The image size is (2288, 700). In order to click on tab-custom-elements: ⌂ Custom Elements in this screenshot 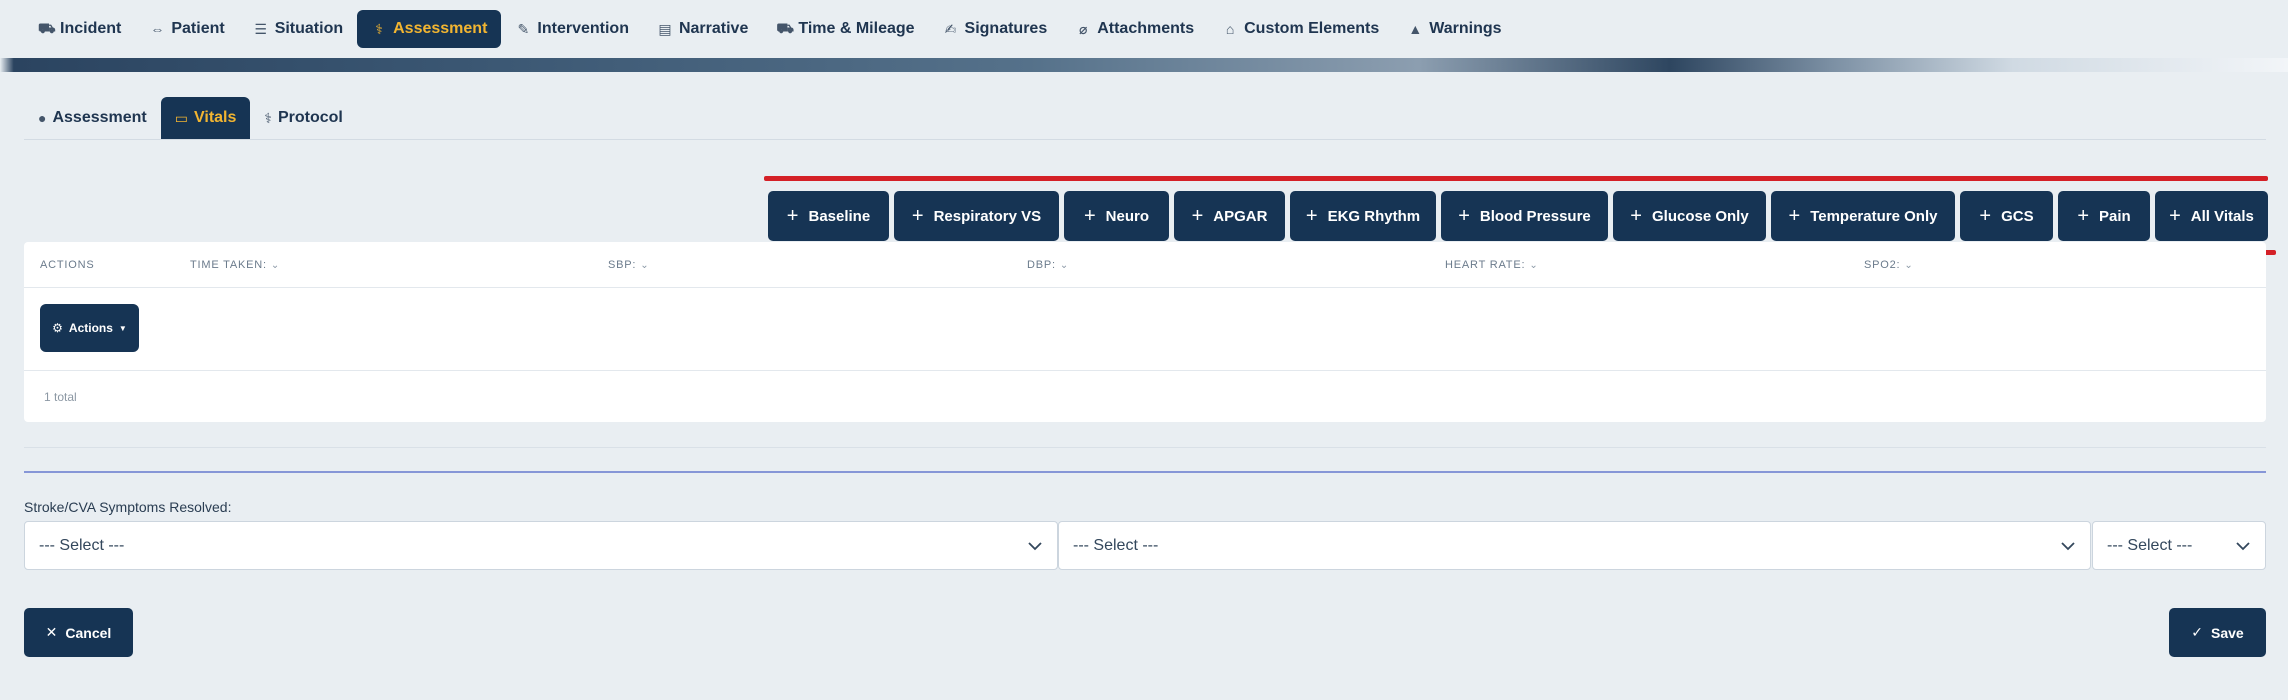, I will do `click(1300, 29)`.